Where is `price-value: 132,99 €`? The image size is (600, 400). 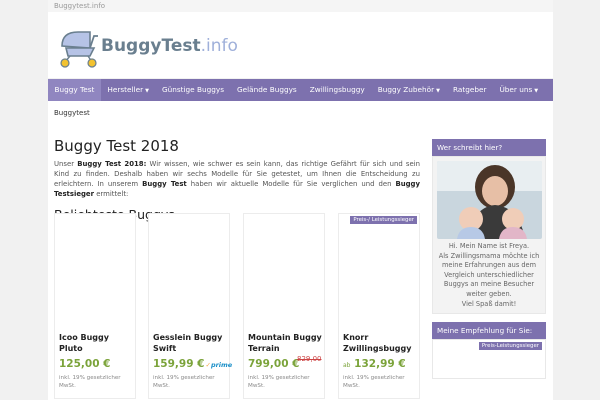 price-value: 132,99 € is located at coordinates (380, 364).